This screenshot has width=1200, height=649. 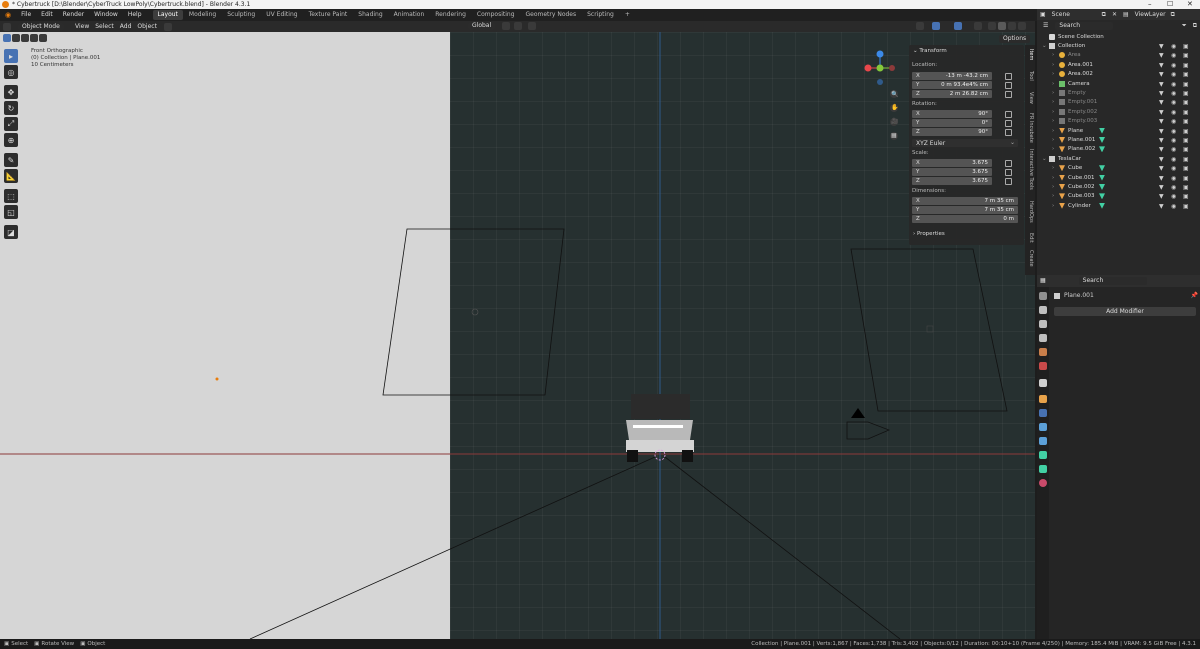 I want to click on tool-tab-icon, so click(x=1043, y=296).